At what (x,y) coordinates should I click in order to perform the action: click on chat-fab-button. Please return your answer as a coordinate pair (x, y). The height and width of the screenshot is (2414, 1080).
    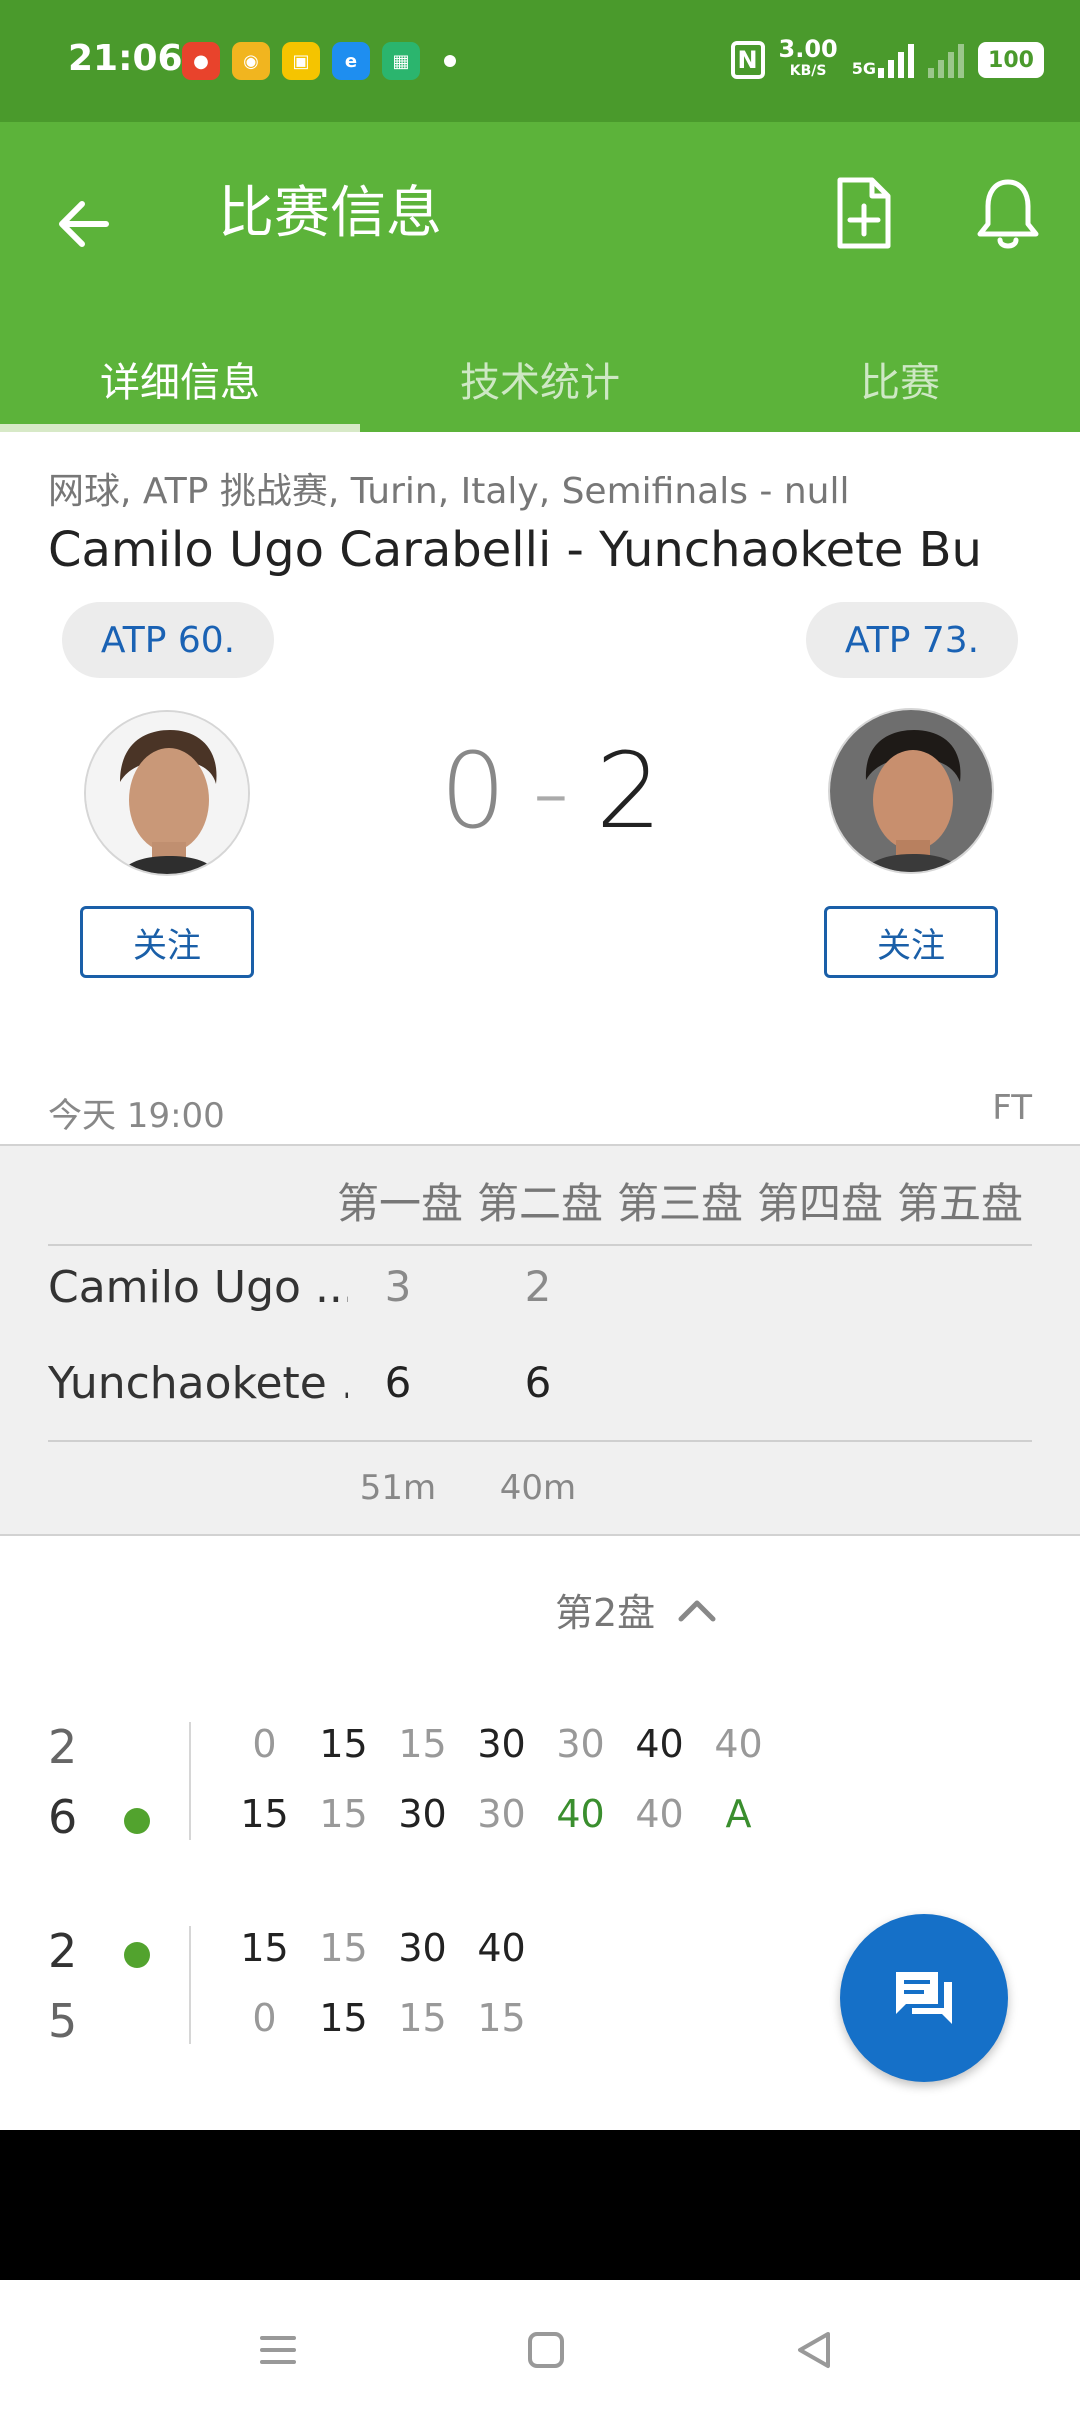
    Looking at the image, I should click on (924, 1998).